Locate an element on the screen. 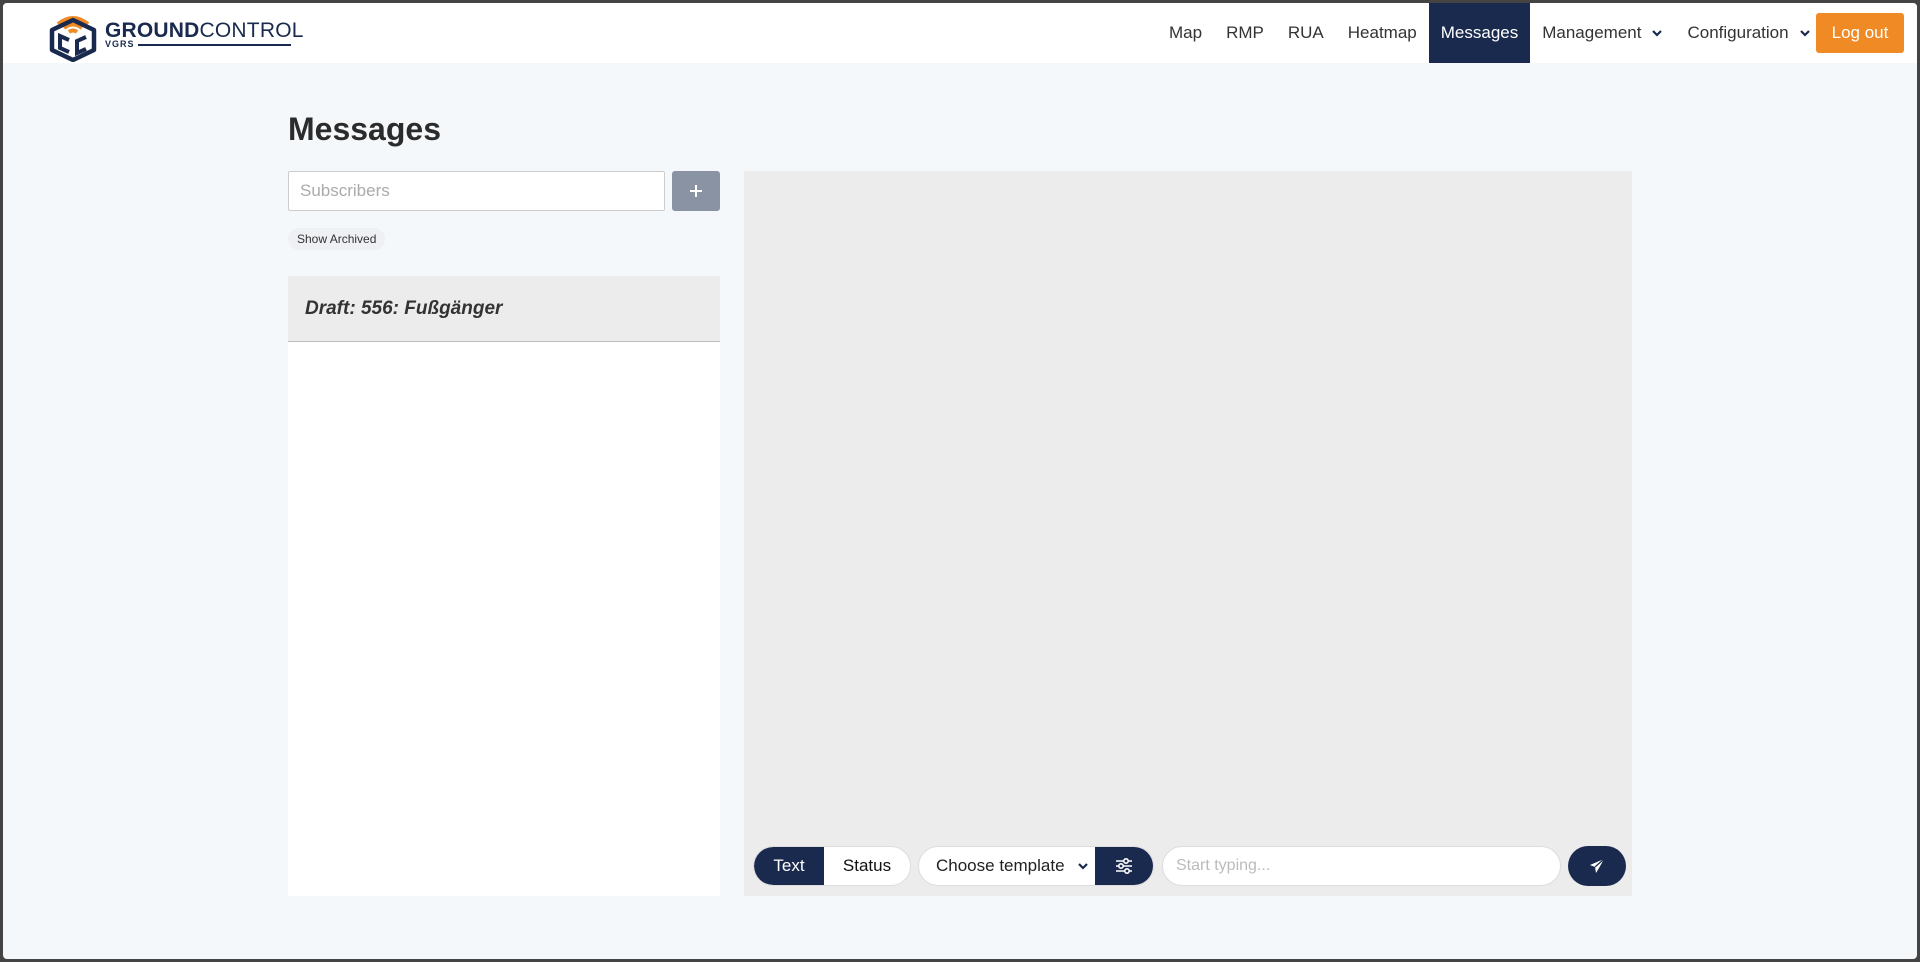  plus-icon is located at coordinates (696, 191).